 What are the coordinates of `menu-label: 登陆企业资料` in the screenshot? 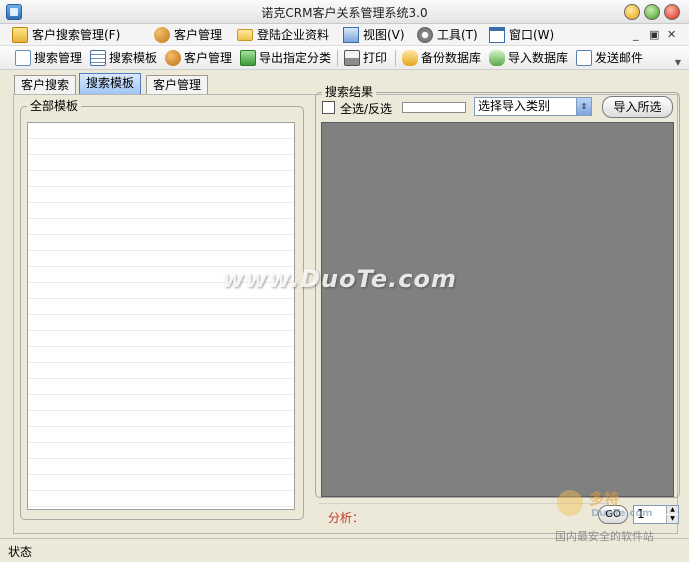 It's located at (293, 35).